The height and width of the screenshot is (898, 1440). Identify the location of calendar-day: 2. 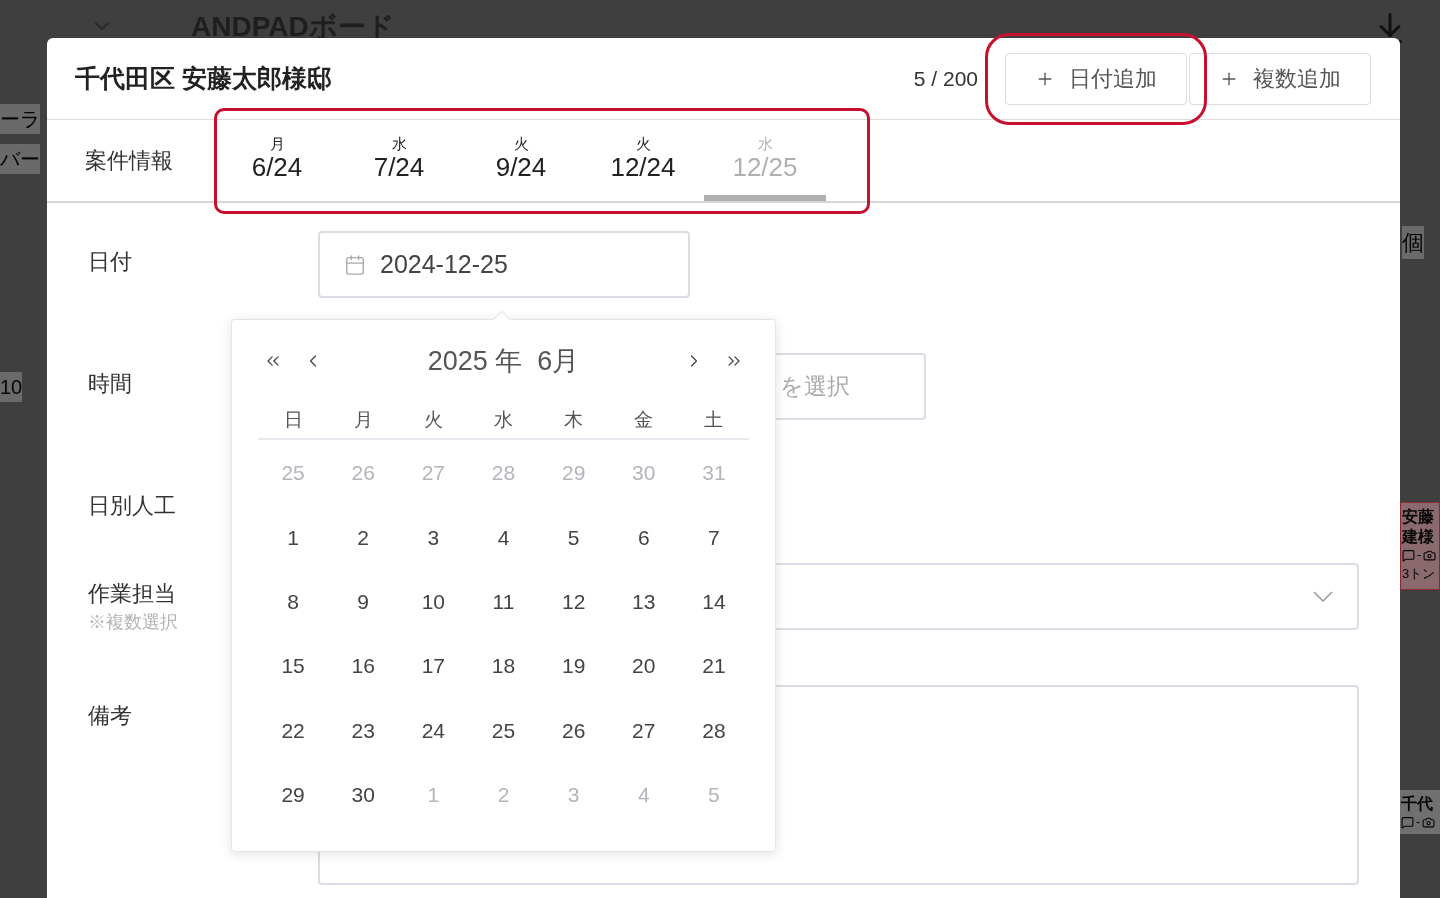
(363, 537).